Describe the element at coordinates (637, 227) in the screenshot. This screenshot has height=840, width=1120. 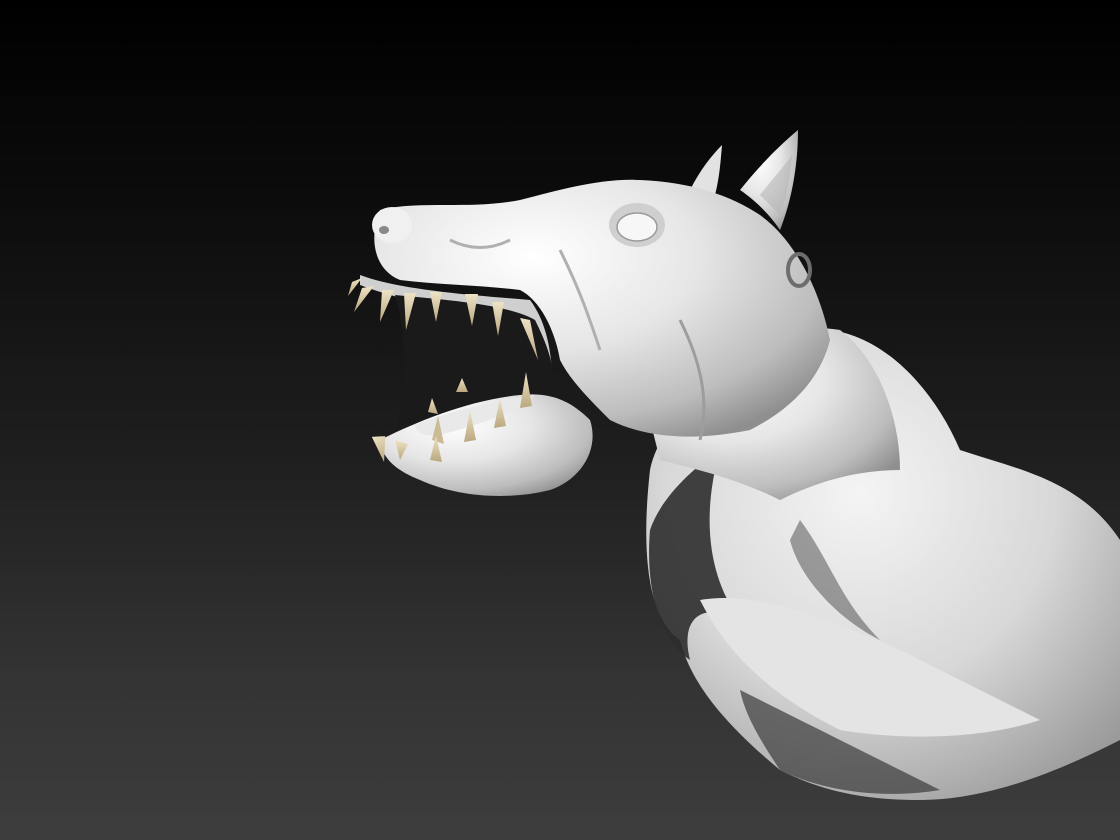
I see `eye` at that location.